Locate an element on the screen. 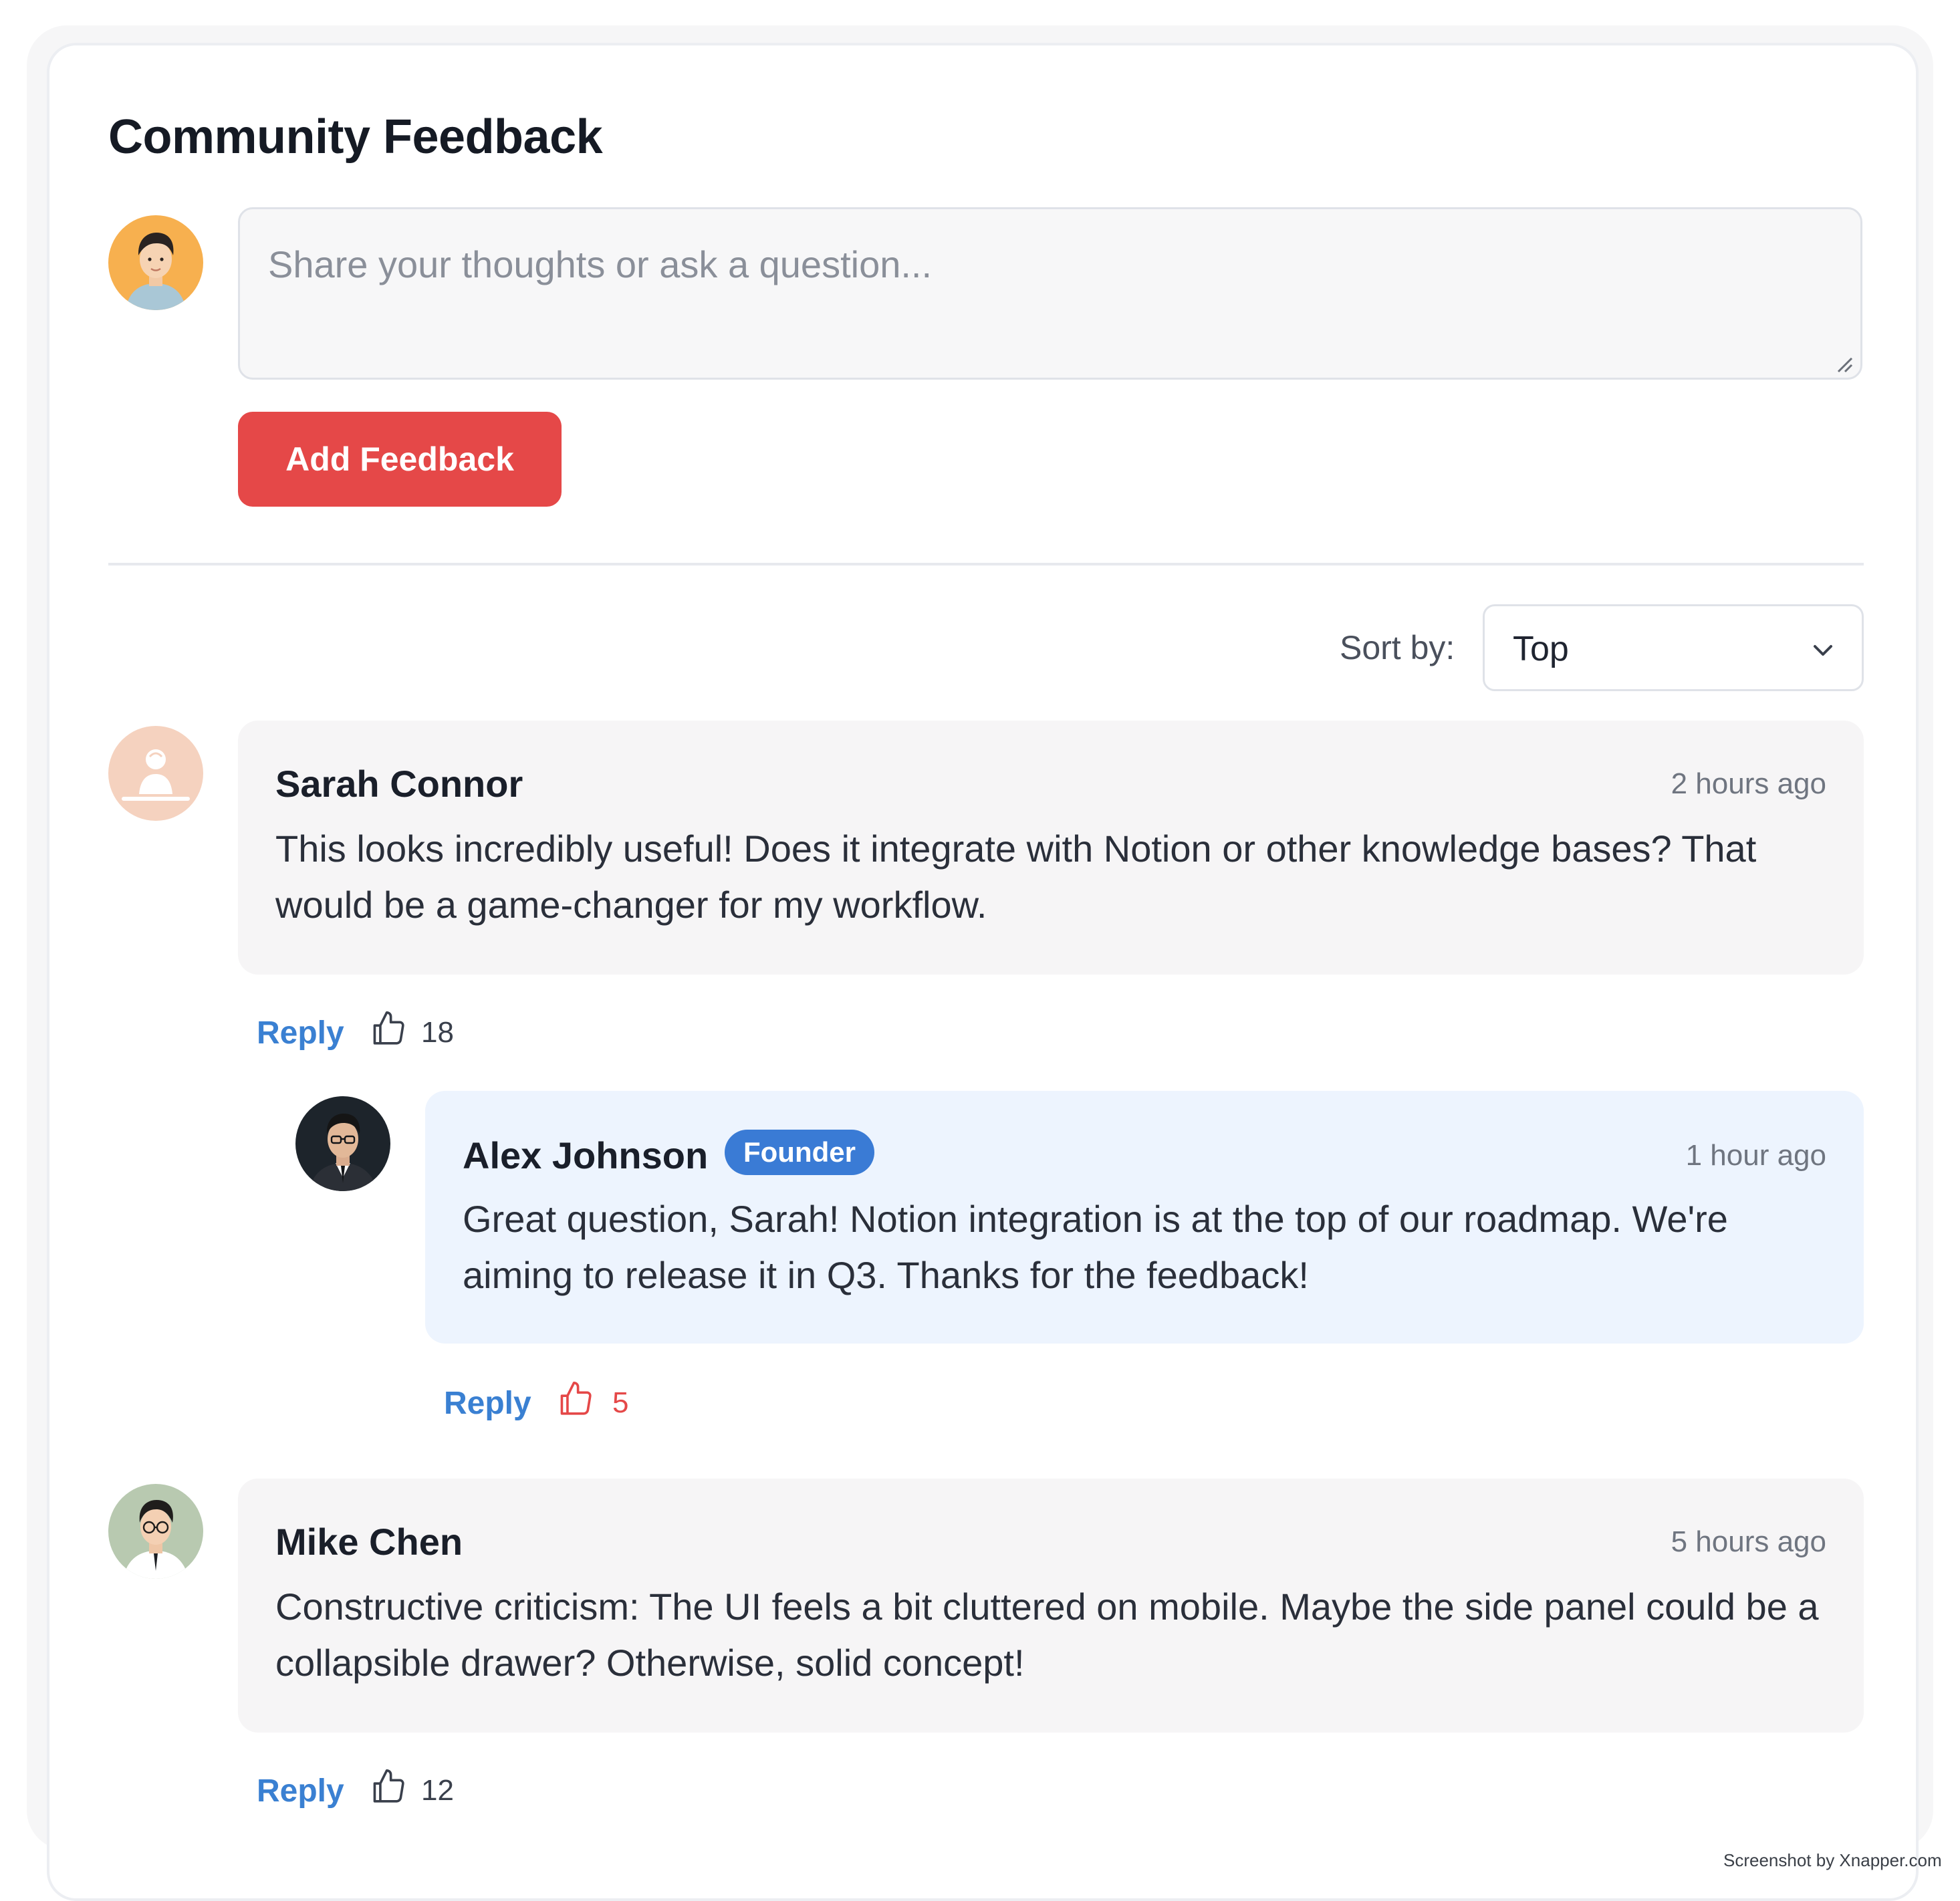 This screenshot has width=1960, height=1901. divider is located at coordinates (986, 564).